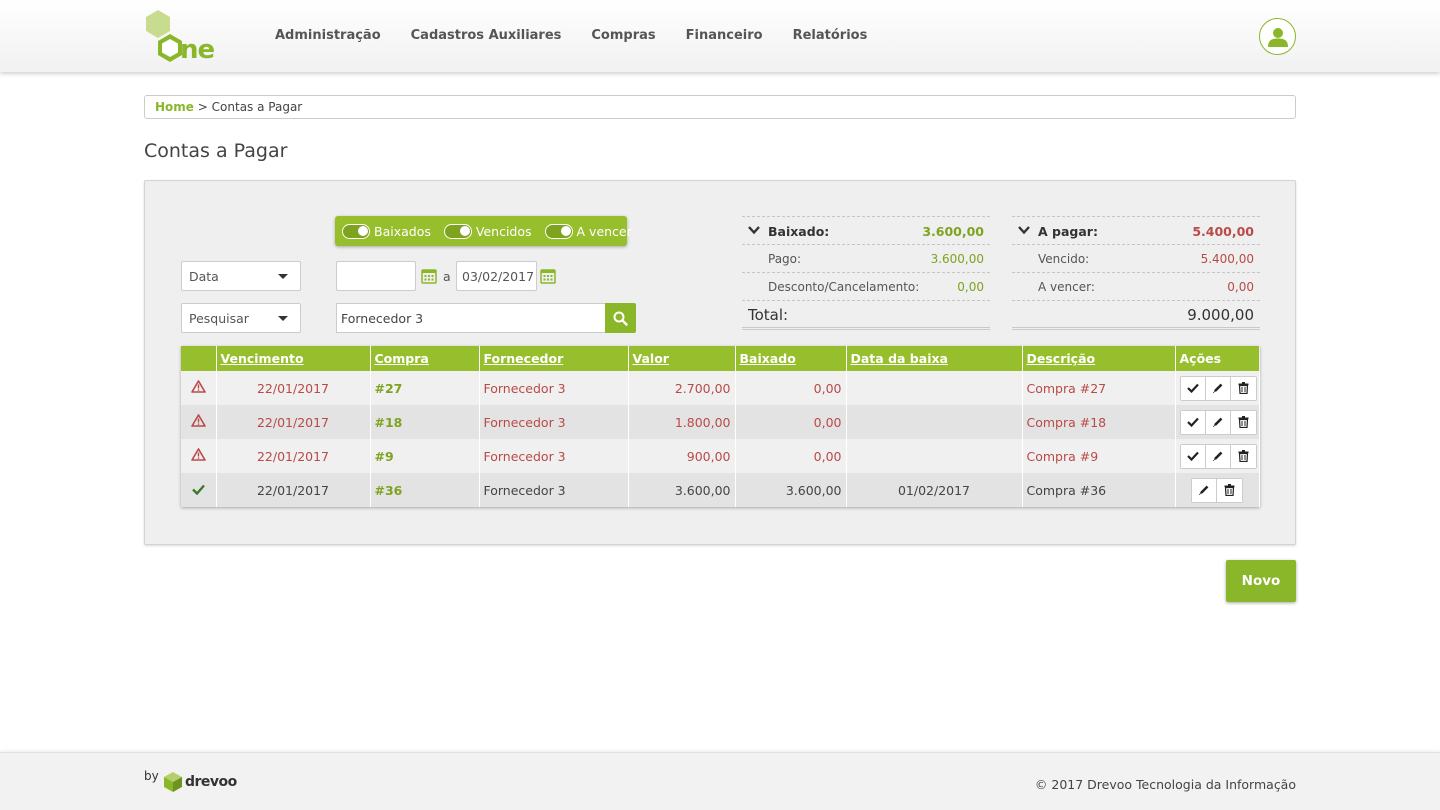 This screenshot has width=1440, height=810. I want to click on col-fornecedor: Fornecedor, so click(554, 358).